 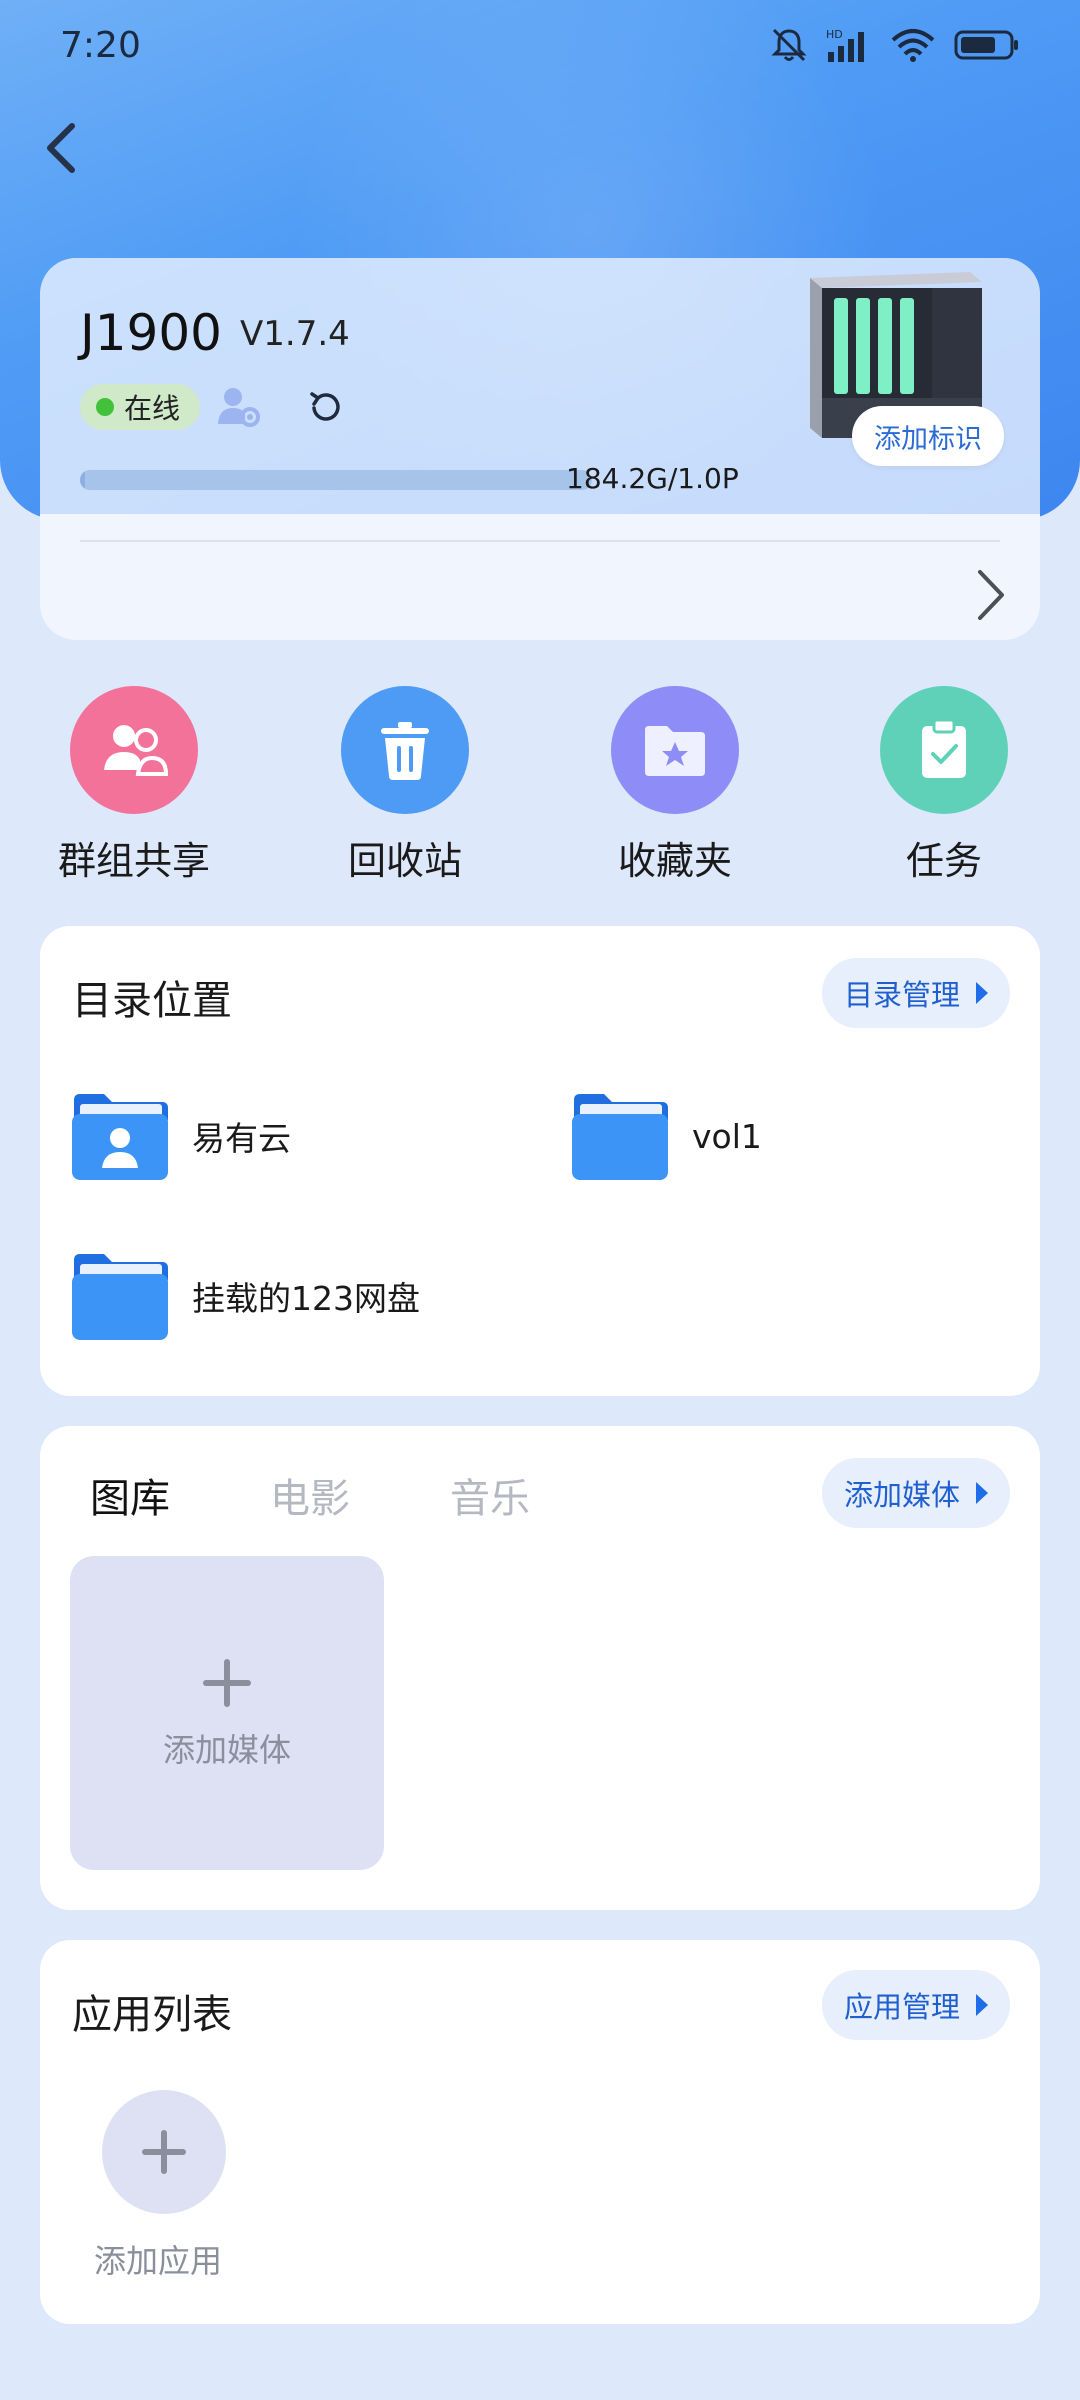 What do you see at coordinates (901, 995) in the screenshot?
I see `directory-manage-label: 目录管理` at bounding box center [901, 995].